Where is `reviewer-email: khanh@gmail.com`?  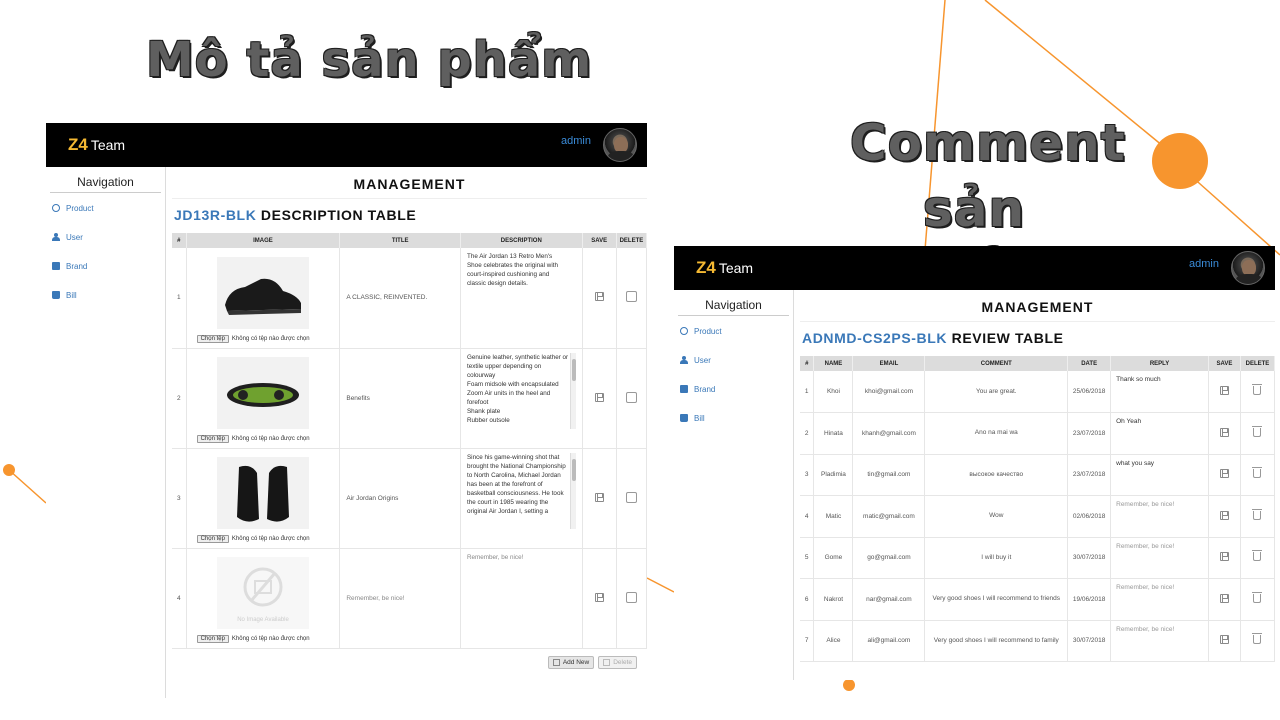 reviewer-email: khanh@gmail.com is located at coordinates (889, 433).